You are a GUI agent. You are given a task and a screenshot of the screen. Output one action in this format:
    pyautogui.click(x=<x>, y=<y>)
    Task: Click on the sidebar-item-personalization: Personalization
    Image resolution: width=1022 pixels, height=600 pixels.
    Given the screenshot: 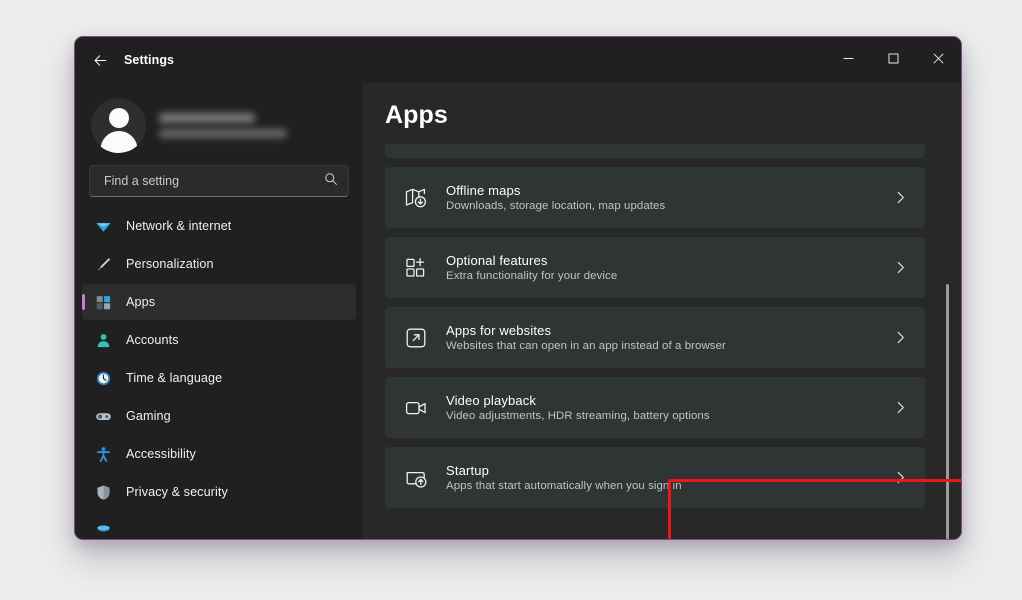 What is the action you would take?
    pyautogui.click(x=219, y=264)
    